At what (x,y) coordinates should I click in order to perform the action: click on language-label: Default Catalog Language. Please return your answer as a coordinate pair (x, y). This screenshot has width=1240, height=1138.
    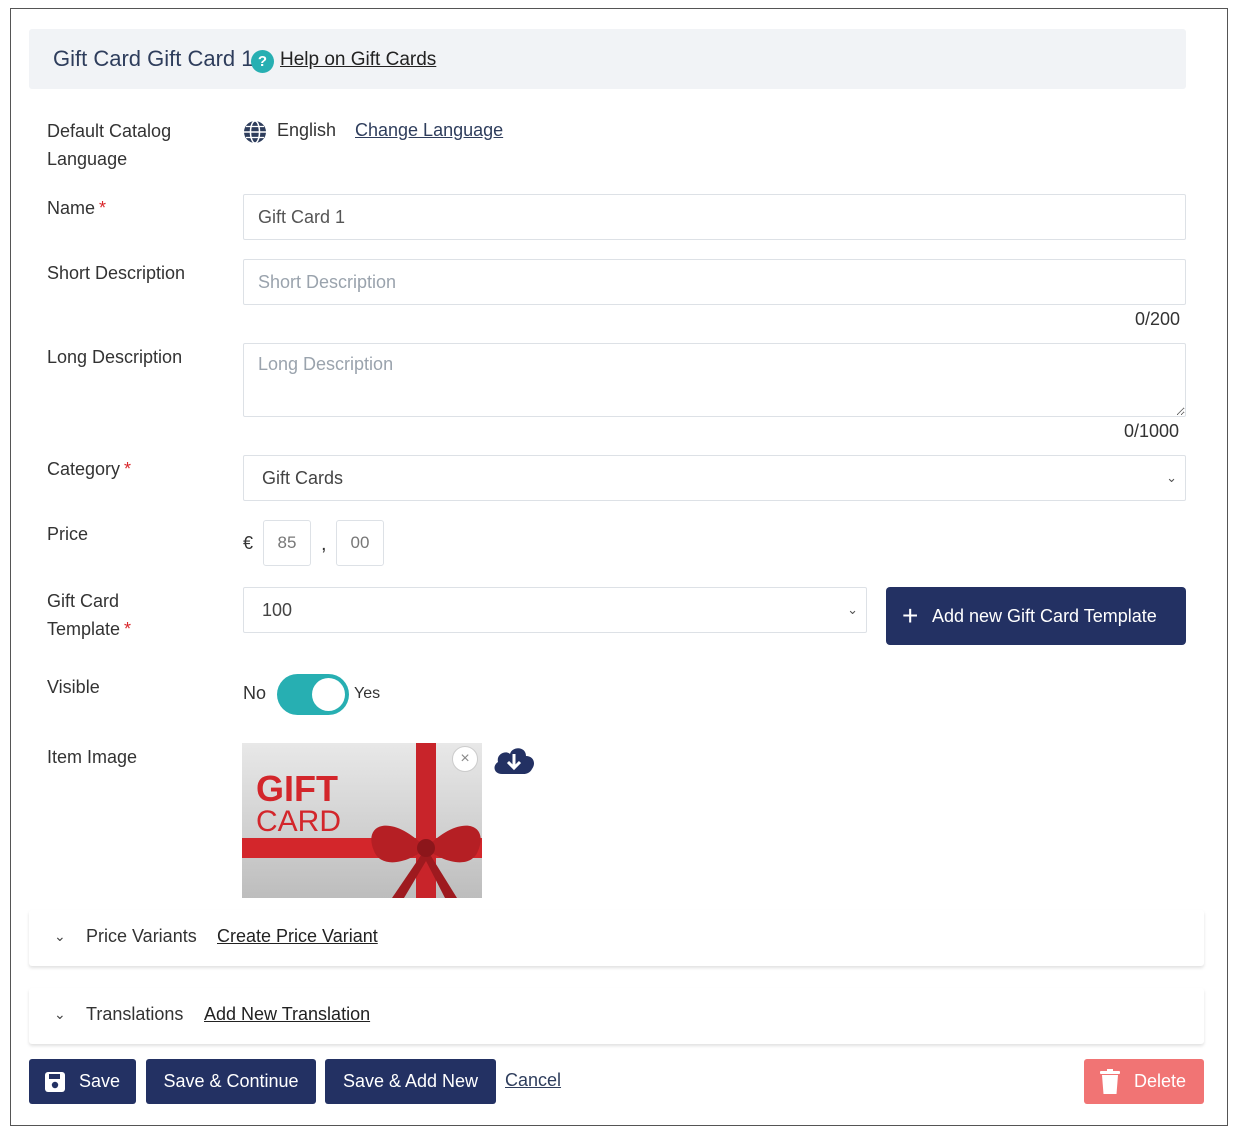
    Looking at the image, I should click on (109, 145).